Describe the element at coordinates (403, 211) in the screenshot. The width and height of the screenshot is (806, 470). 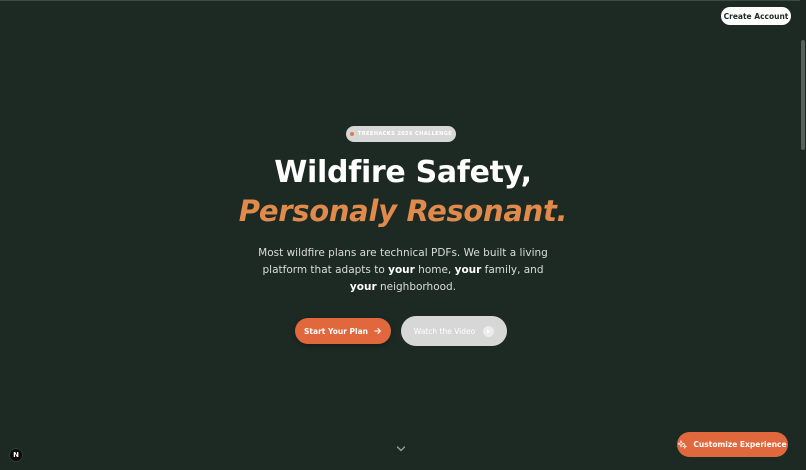
I see `hero-subtitle: Personaly Resonant.` at that location.